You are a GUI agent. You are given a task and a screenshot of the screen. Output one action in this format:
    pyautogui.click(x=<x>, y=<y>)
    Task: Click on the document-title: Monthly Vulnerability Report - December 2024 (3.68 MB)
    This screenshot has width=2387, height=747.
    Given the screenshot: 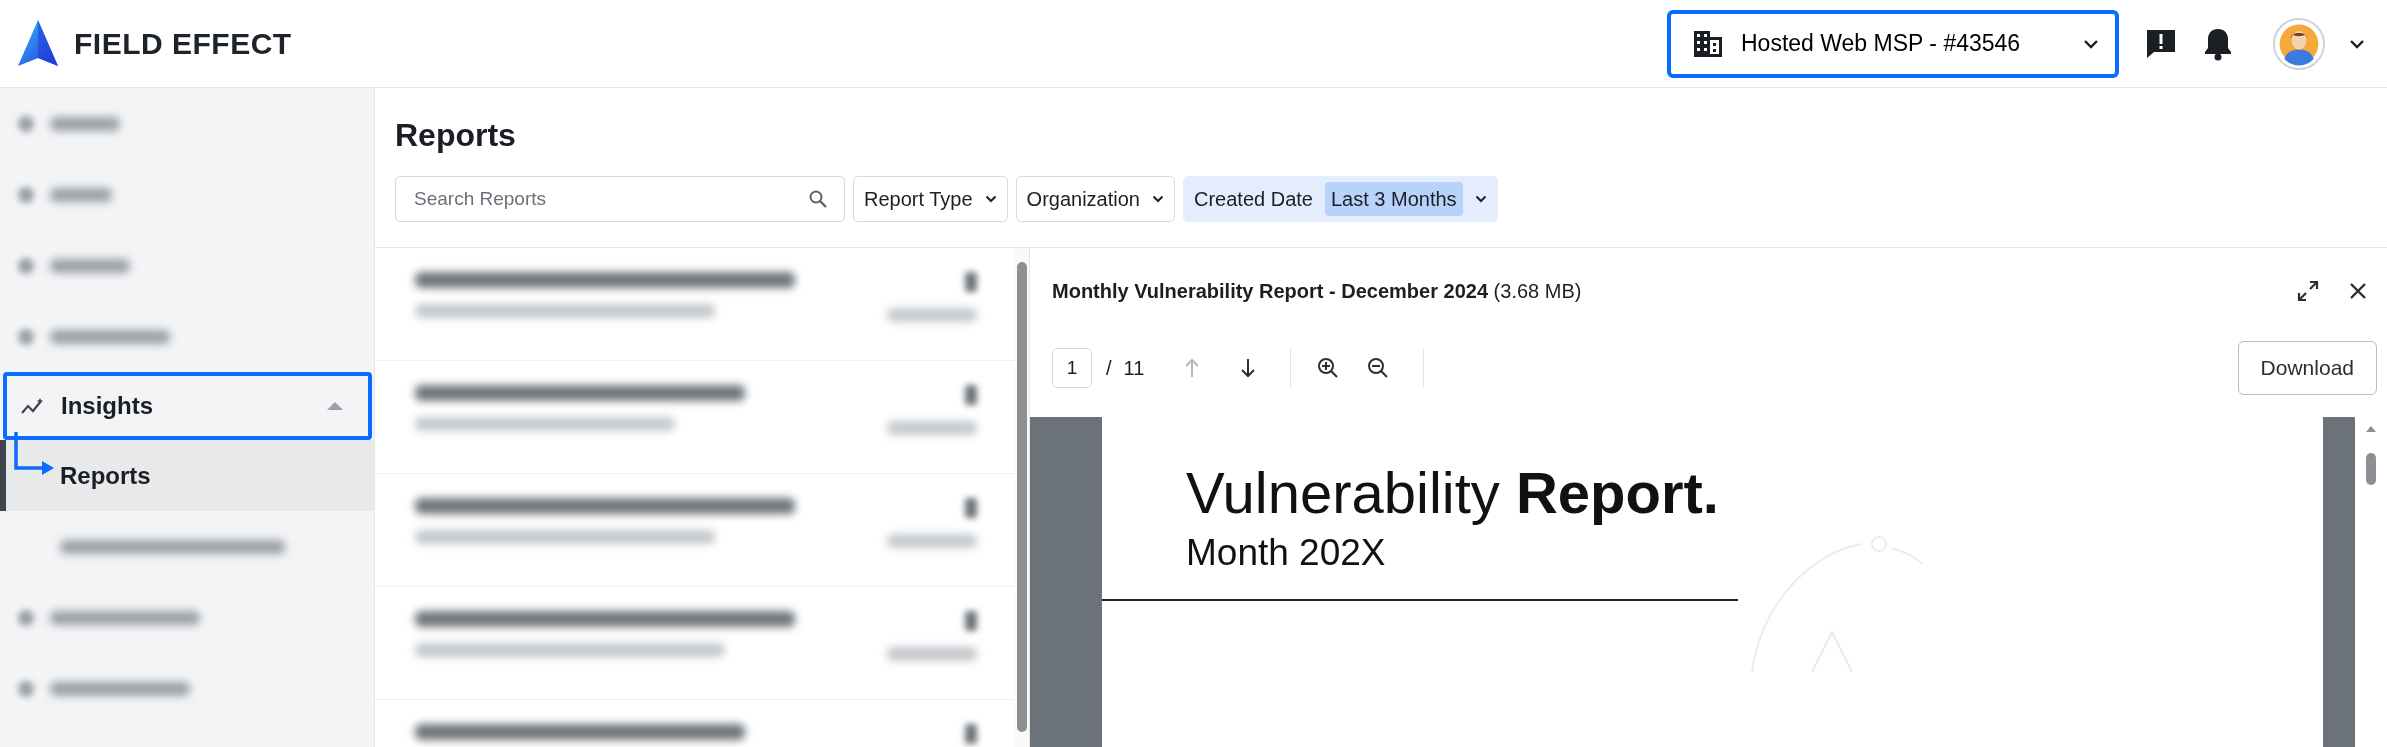 What is the action you would take?
    pyautogui.click(x=1317, y=291)
    